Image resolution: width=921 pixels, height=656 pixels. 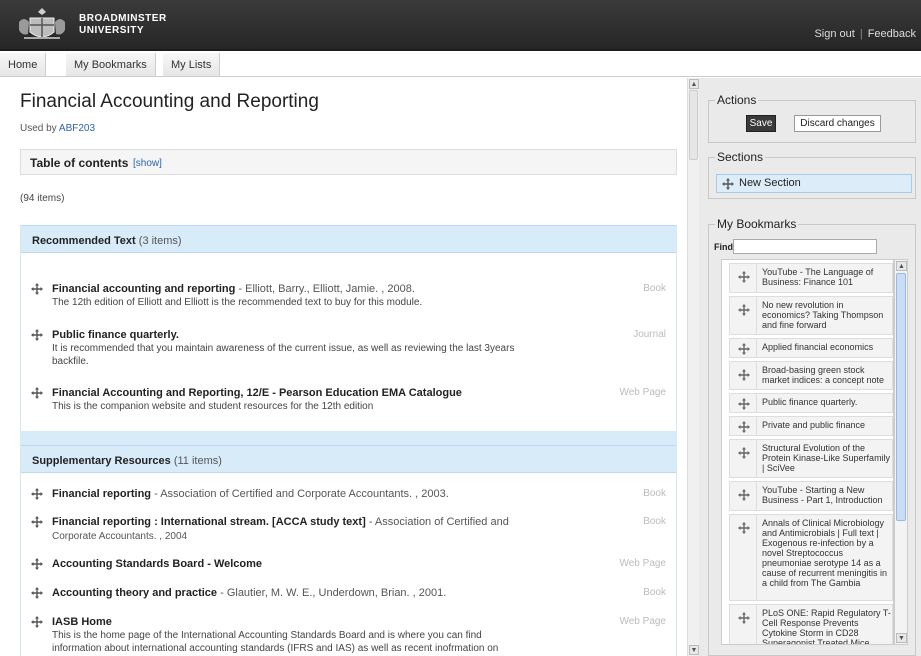 I want to click on page-title: Financial Accounting and Reporting, so click(x=169, y=101).